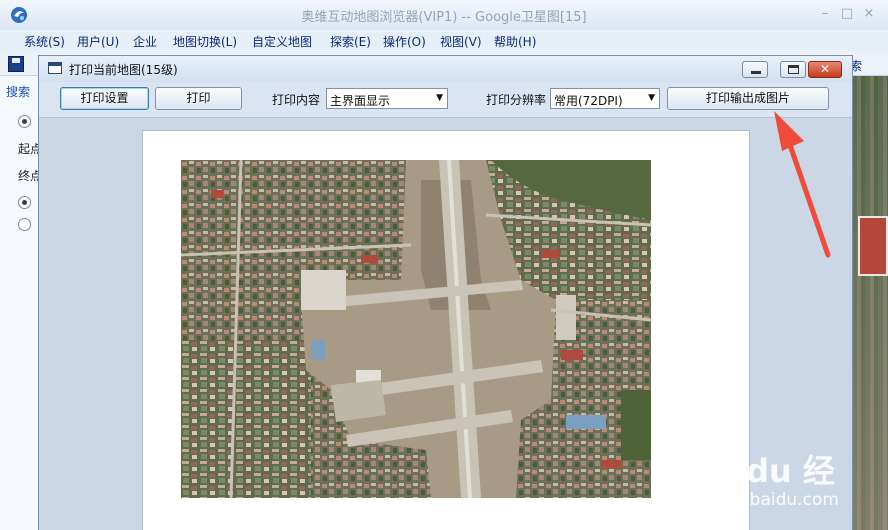  I want to click on app-titlebar: 奥维互动地图浏览器(VIP1) -- Google卫星图[15] – □ ×, so click(444, 15).